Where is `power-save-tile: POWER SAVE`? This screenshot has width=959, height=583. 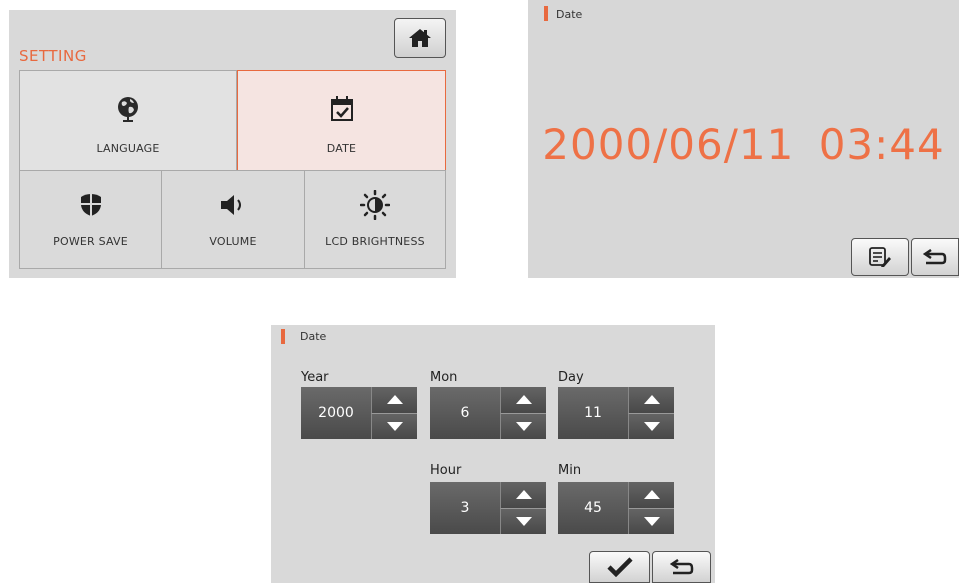
power-save-tile: POWER SAVE is located at coordinates (90, 219).